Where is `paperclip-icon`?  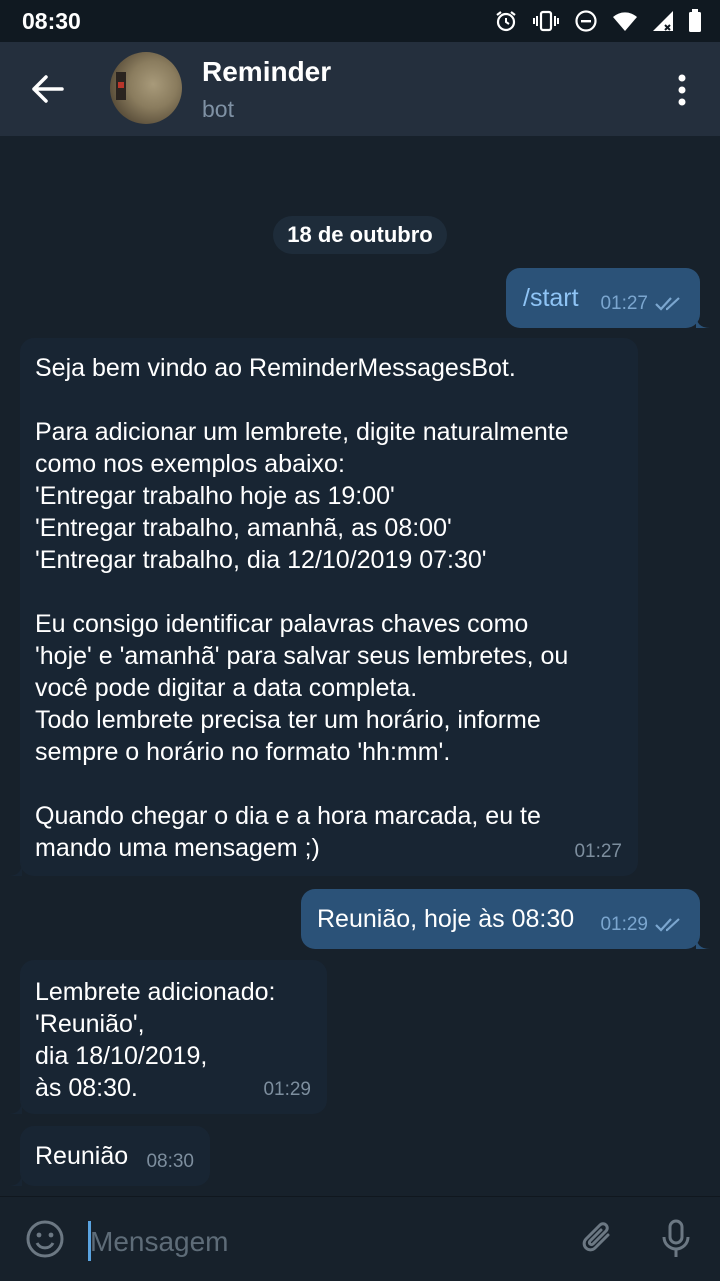 paperclip-icon is located at coordinates (596, 1237).